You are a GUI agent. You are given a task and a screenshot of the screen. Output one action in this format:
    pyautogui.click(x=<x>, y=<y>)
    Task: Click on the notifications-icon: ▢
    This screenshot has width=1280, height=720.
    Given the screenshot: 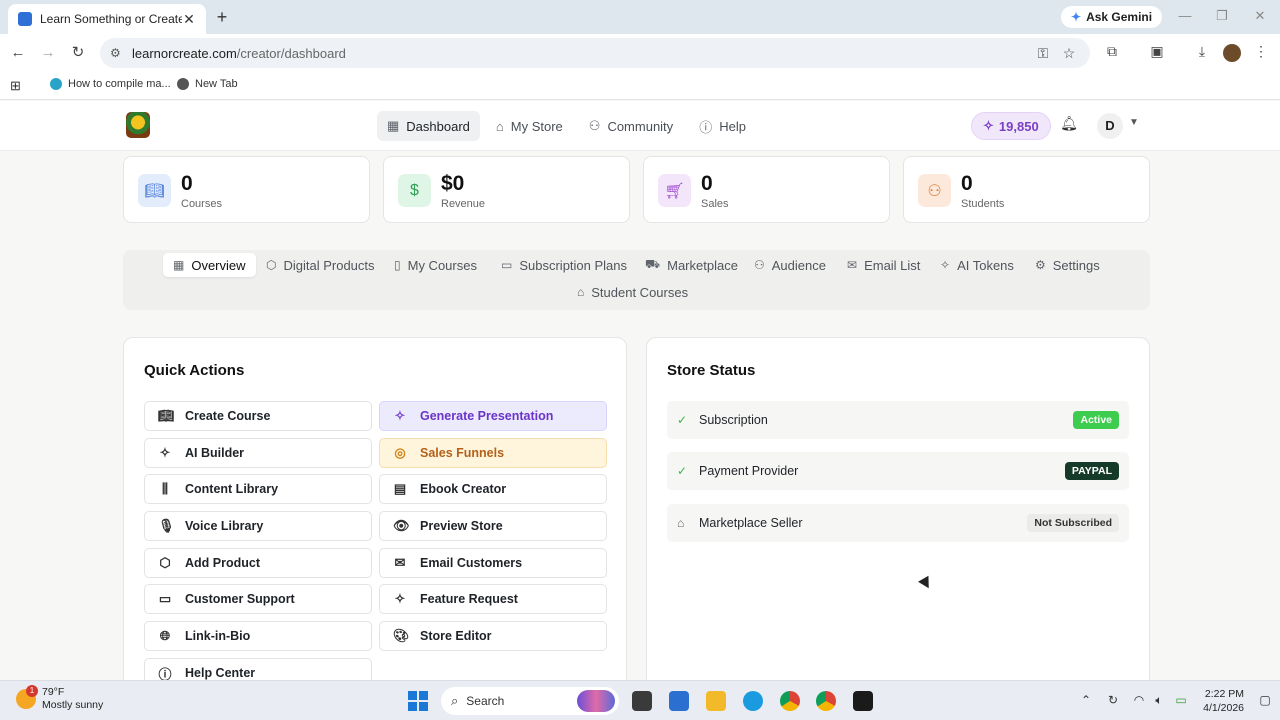 What is the action you would take?
    pyautogui.click(x=1265, y=700)
    